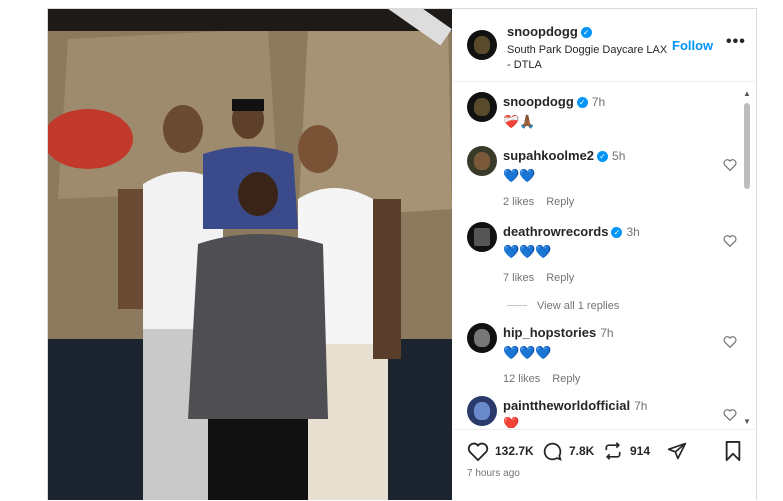 The width and height of the screenshot is (783, 501). I want to click on comment-username: supahkoolme2, so click(548, 155).